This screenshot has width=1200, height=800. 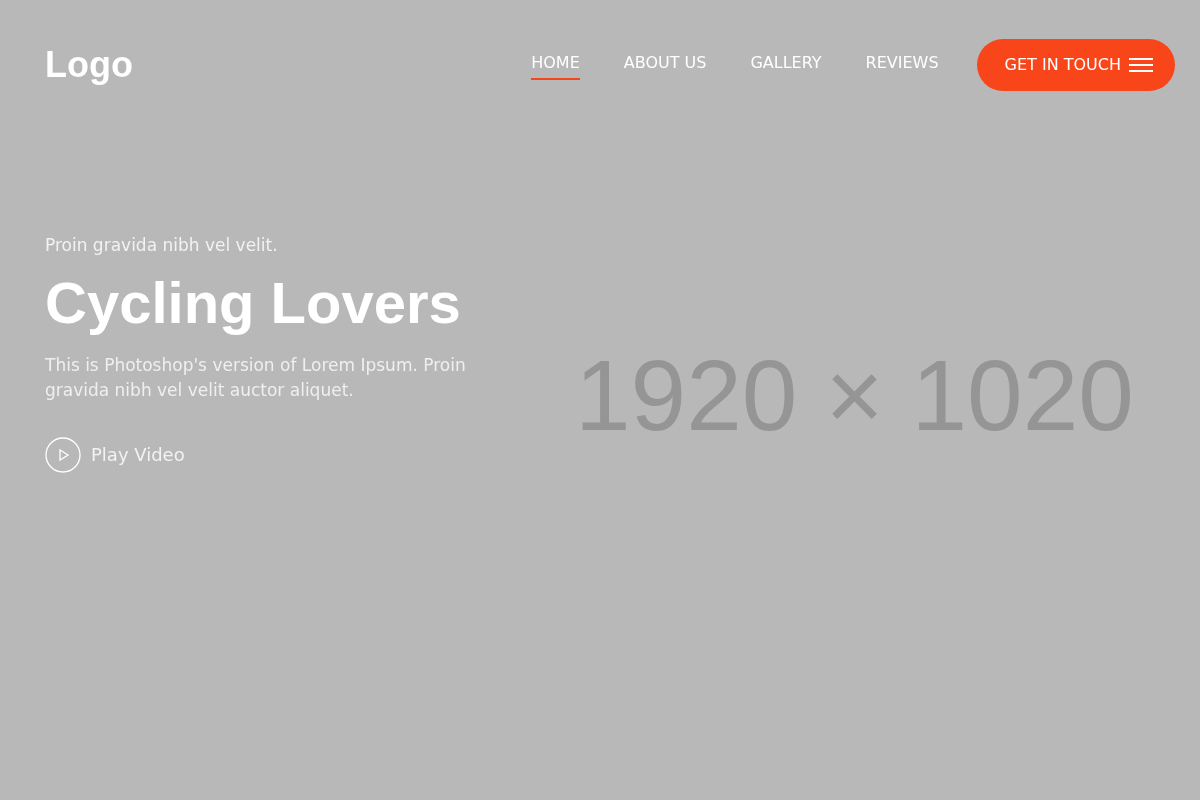 I want to click on nav-link: ABOUT US, so click(x=665, y=64).